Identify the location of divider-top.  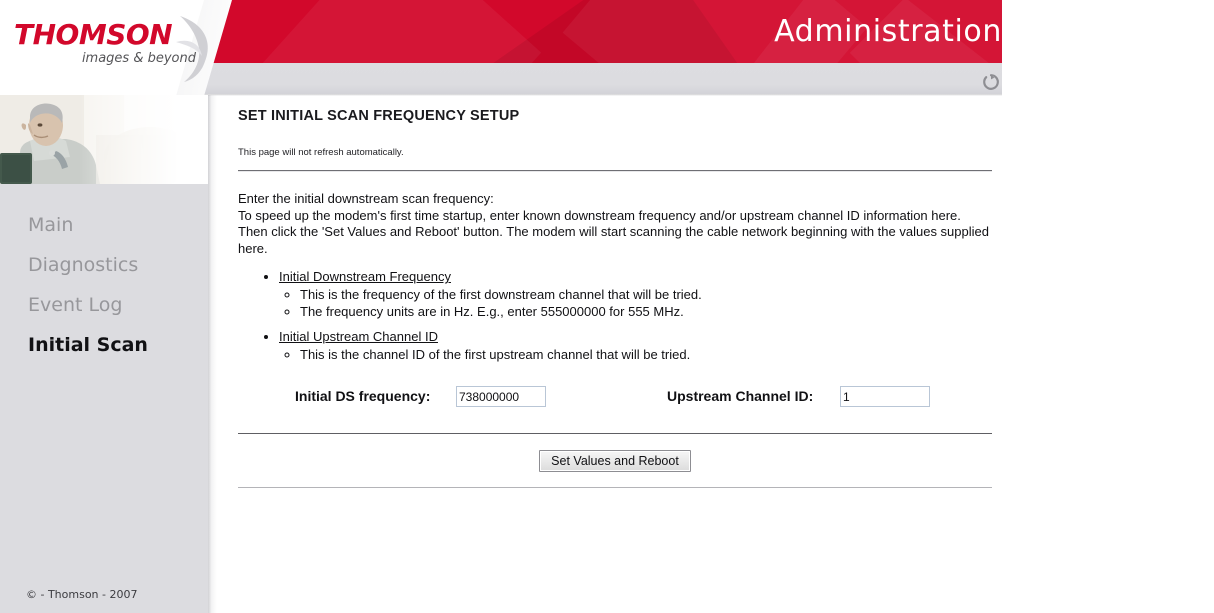
(615, 171).